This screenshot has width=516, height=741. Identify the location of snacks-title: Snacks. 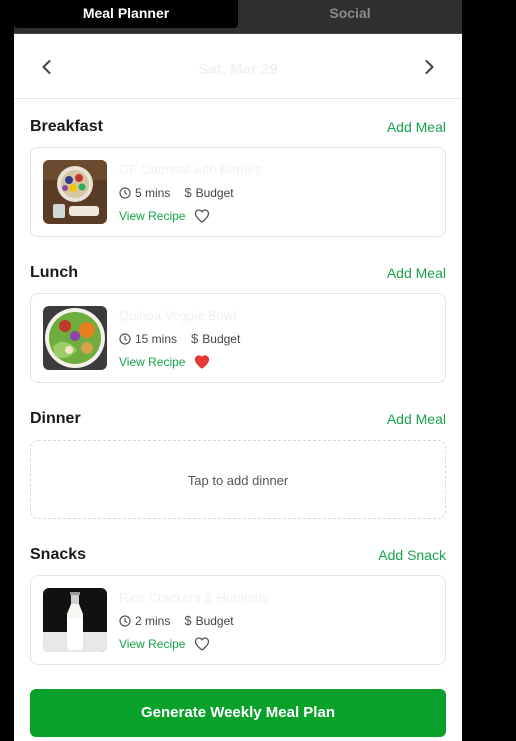
(58, 554).